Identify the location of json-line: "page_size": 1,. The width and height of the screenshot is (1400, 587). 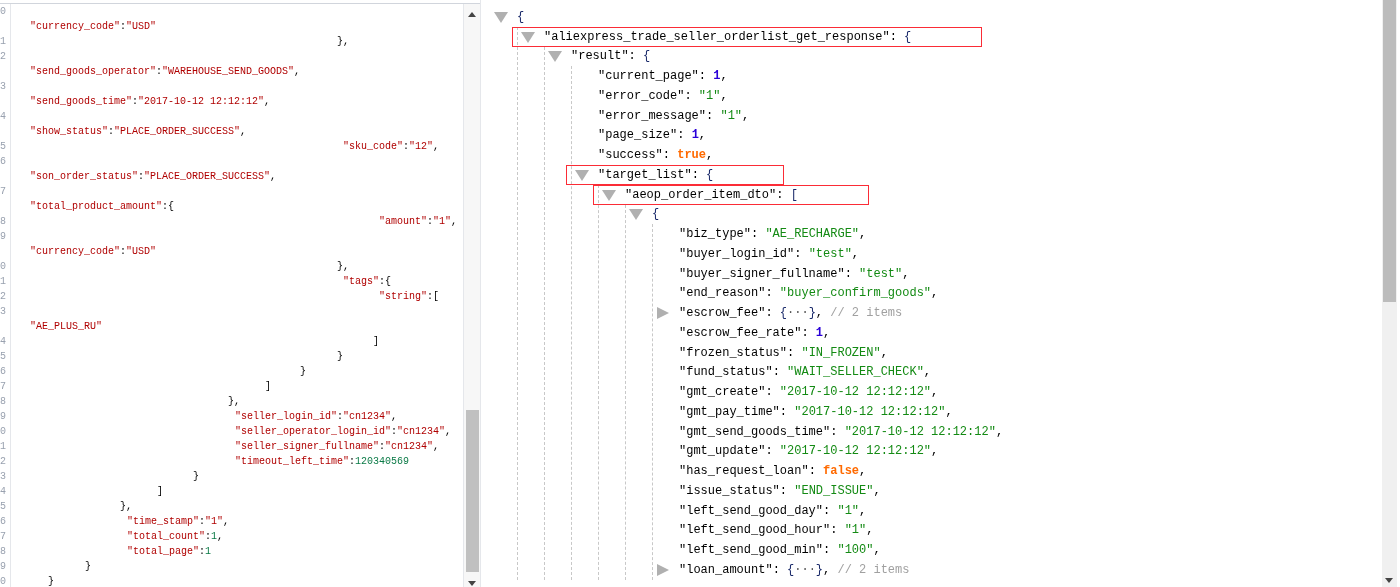
(652, 136).